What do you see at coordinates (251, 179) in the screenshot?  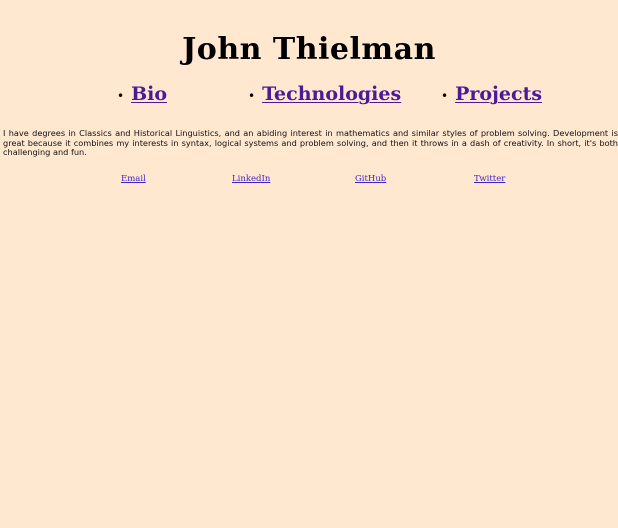 I see `linkedin-link: LinkedIn` at bounding box center [251, 179].